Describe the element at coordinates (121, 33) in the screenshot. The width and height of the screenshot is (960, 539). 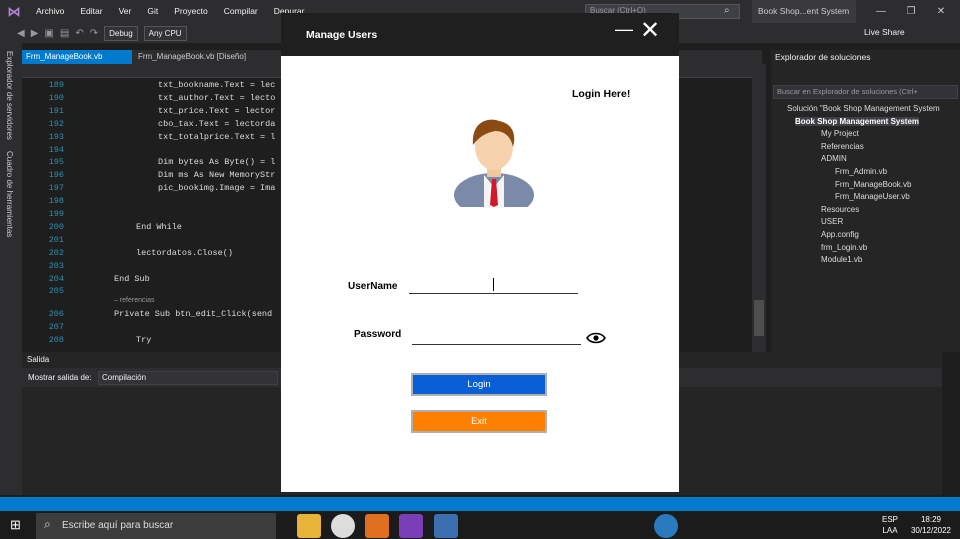
I see `config-select: Debug` at that location.